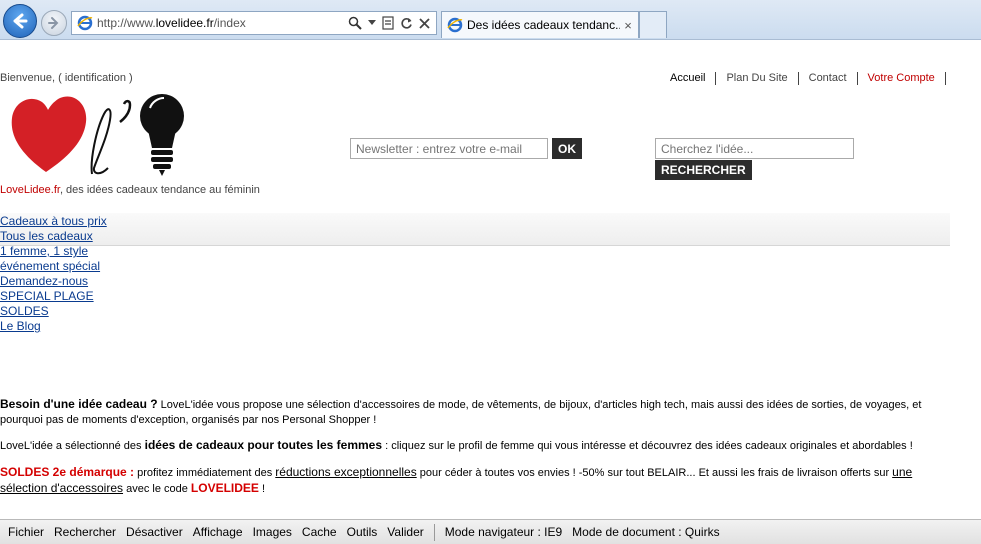 This screenshot has height=544, width=981. What do you see at coordinates (388, 23) in the screenshot?
I see `compatibility-view-icon` at bounding box center [388, 23].